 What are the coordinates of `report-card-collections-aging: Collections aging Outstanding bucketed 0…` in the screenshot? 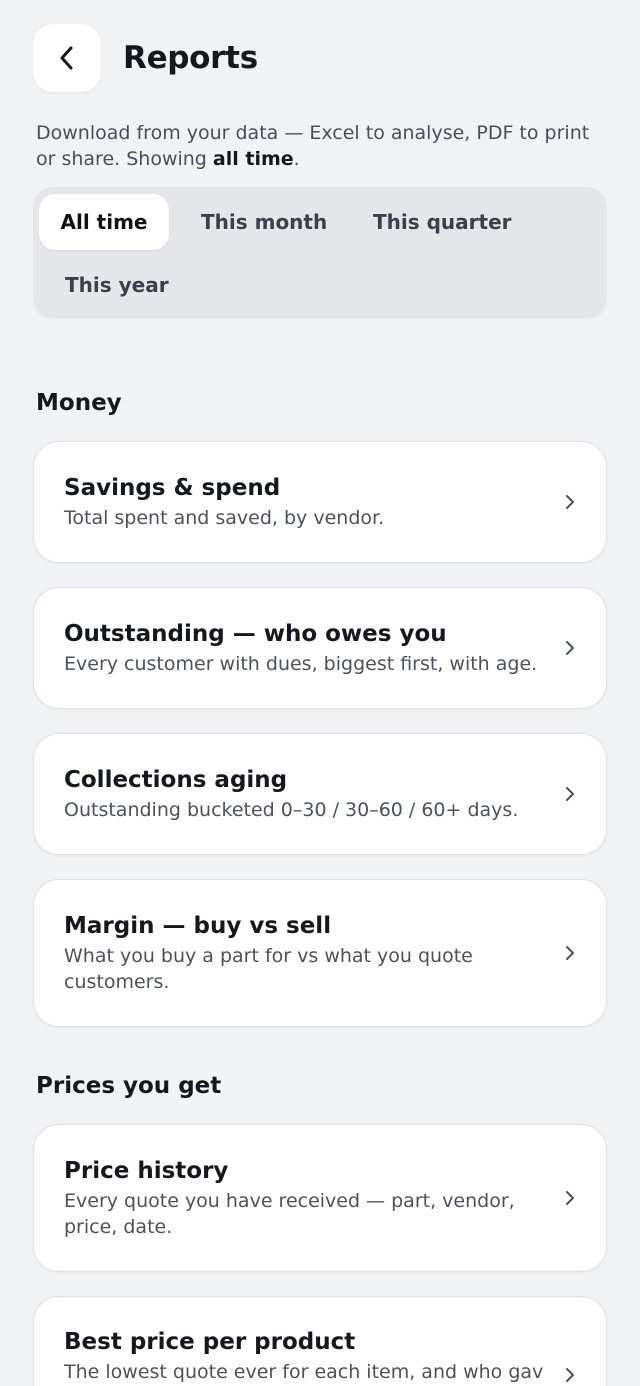 It's located at (320, 794).